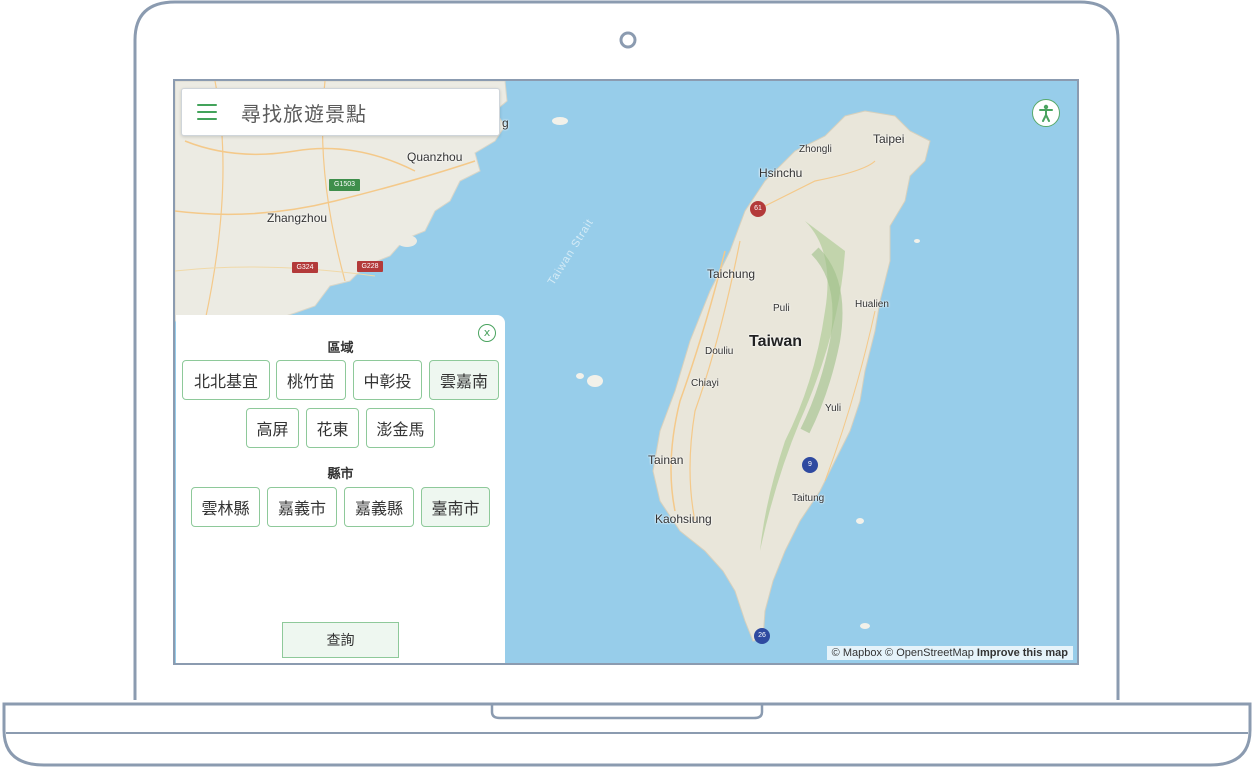 This screenshot has height=768, width=1254. Describe the element at coordinates (857, 653) in the screenshot. I see `attribution-mapbox: © Mapbox` at that location.